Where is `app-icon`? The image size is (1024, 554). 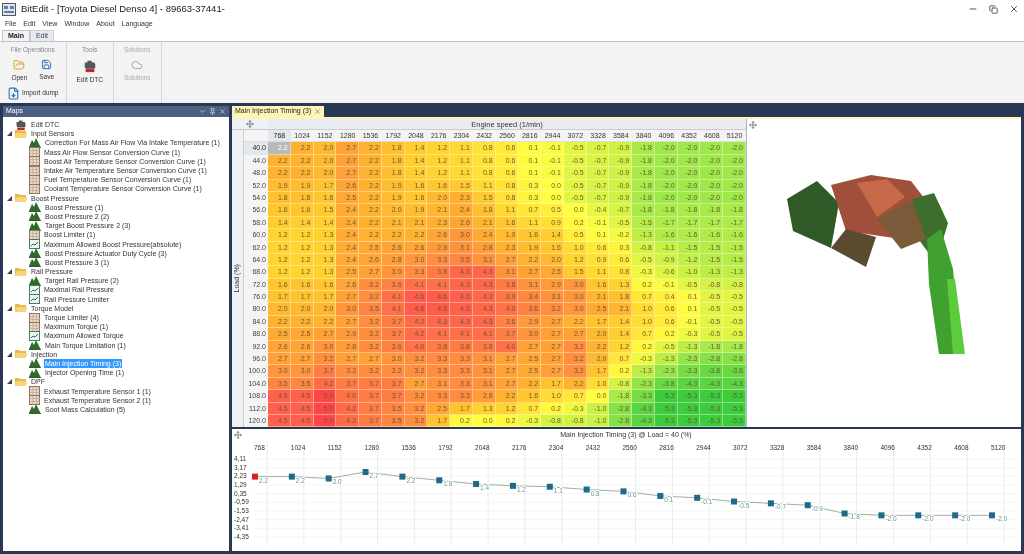
app-icon is located at coordinates (9, 9).